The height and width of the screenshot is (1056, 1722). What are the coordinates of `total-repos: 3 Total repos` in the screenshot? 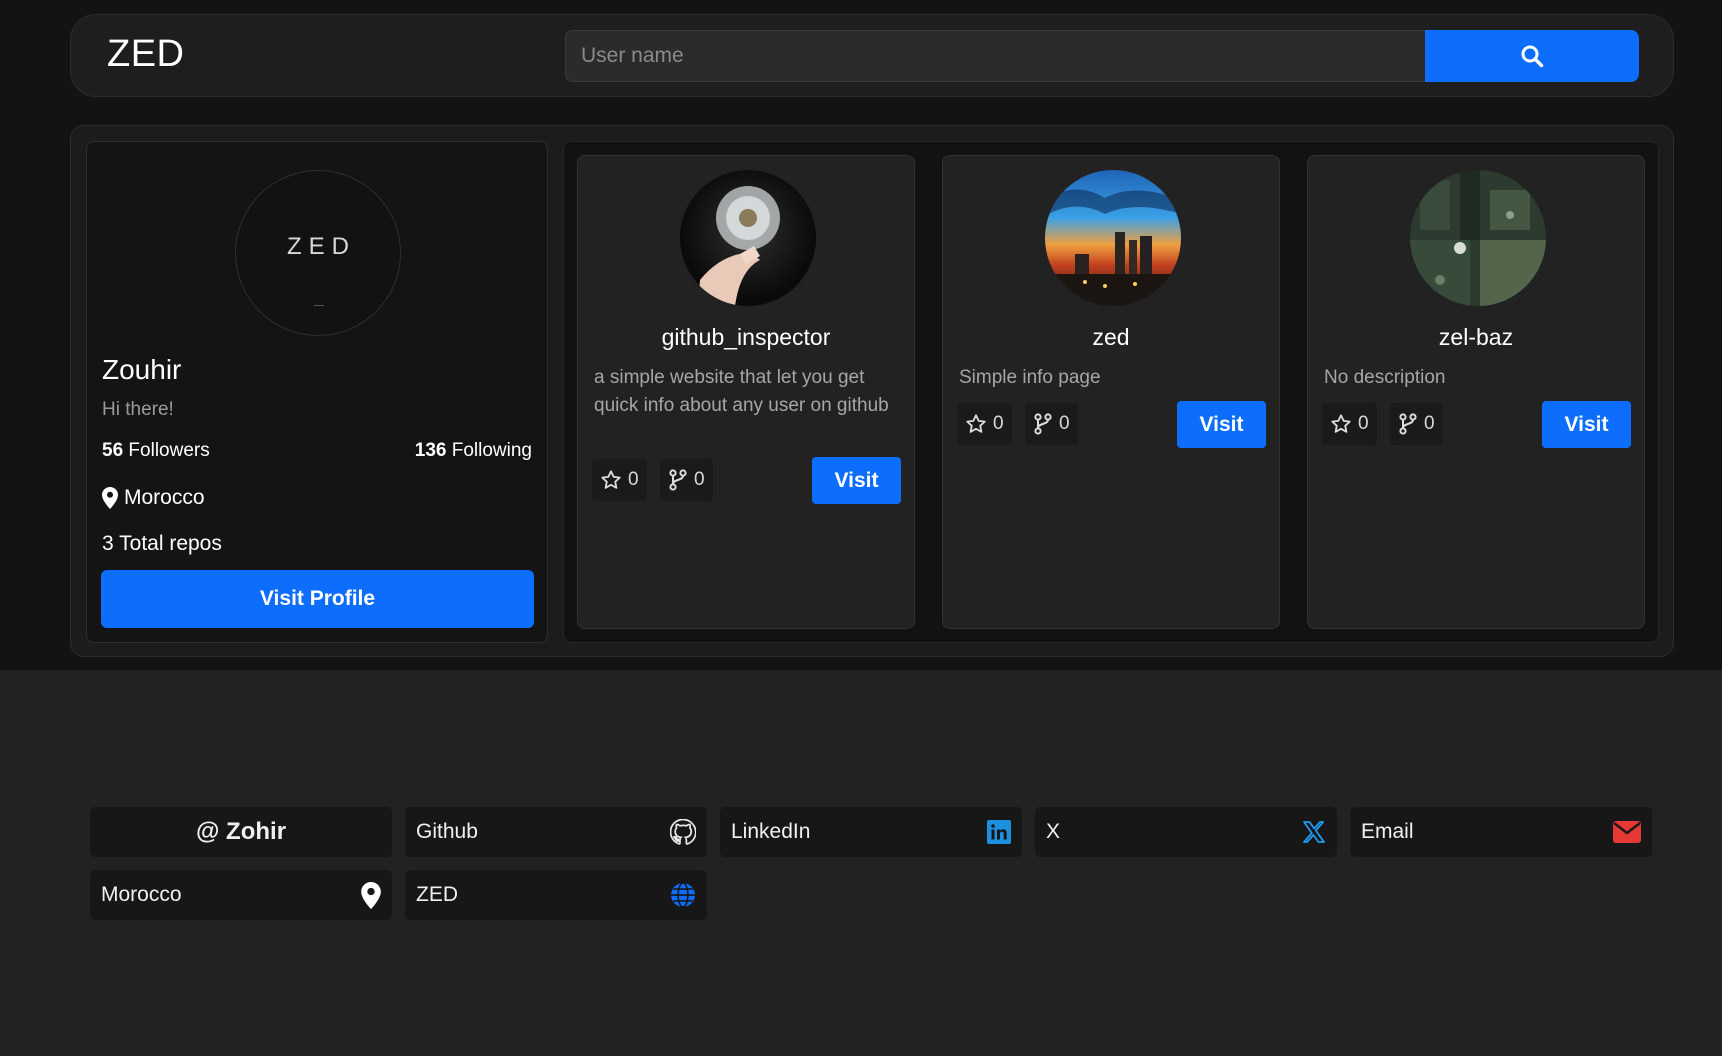 It's located at (162, 543).